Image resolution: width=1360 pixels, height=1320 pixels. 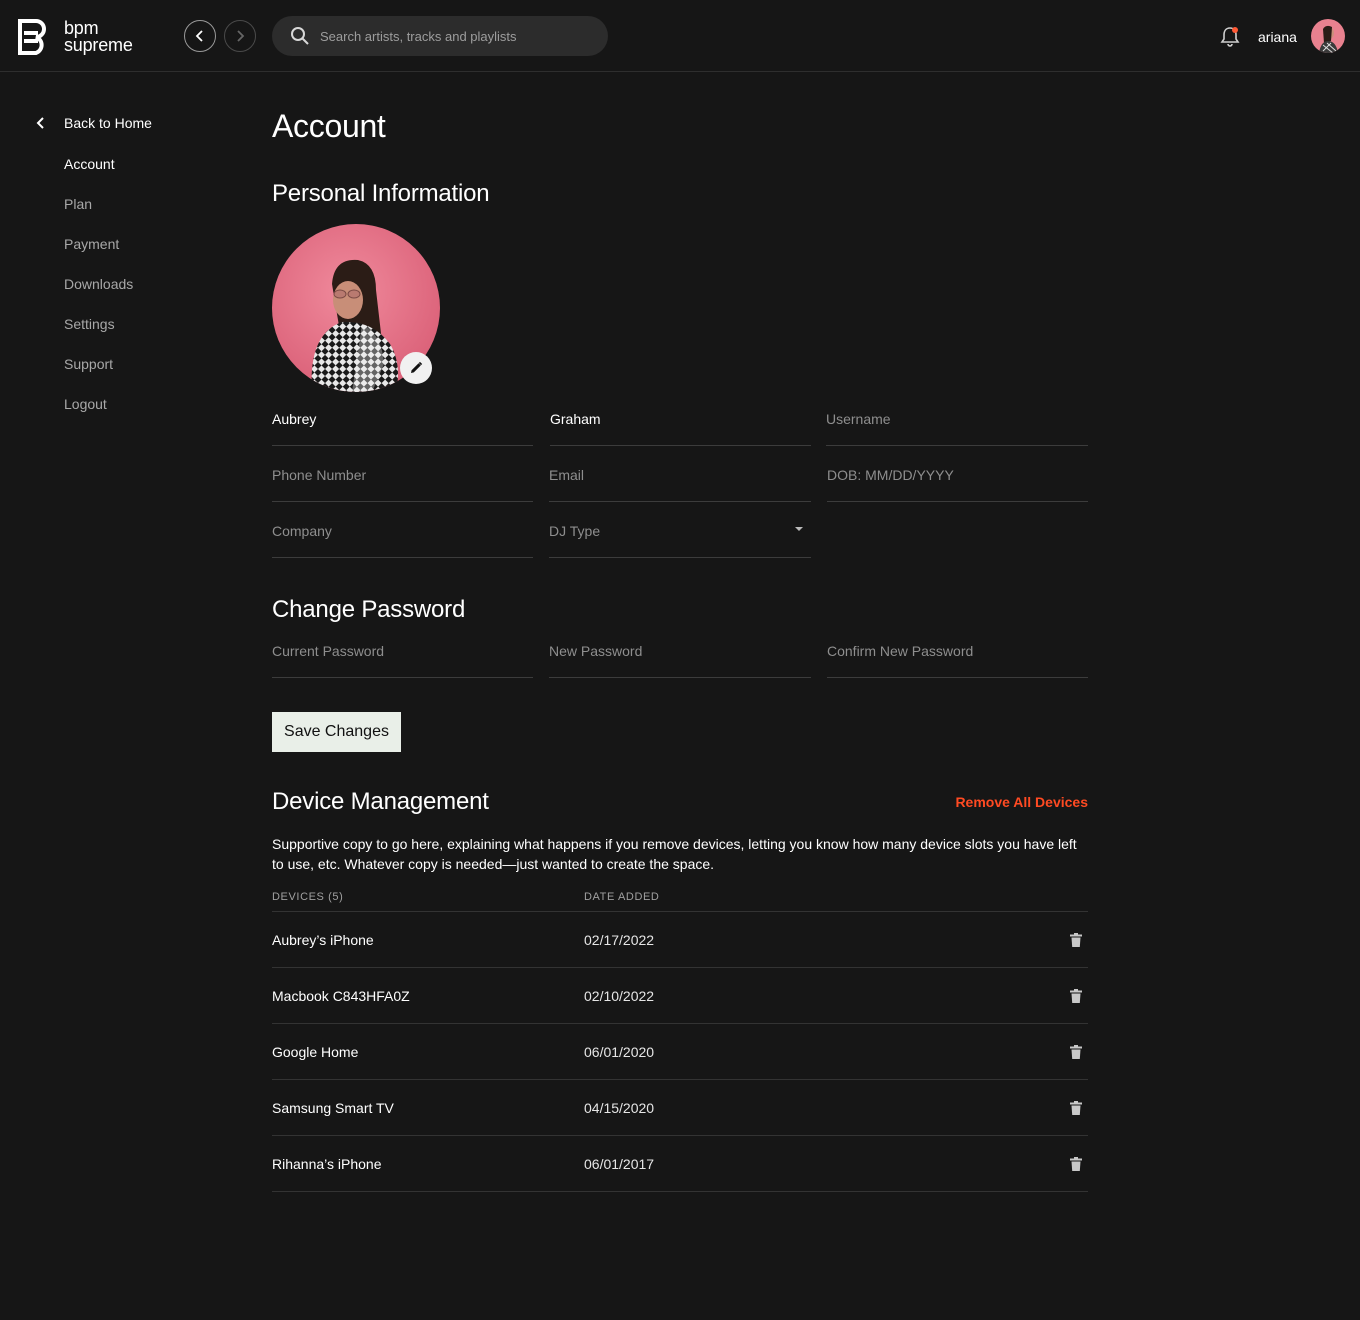 What do you see at coordinates (323, 940) in the screenshot?
I see `device-name: Aubrey’s iPhone` at bounding box center [323, 940].